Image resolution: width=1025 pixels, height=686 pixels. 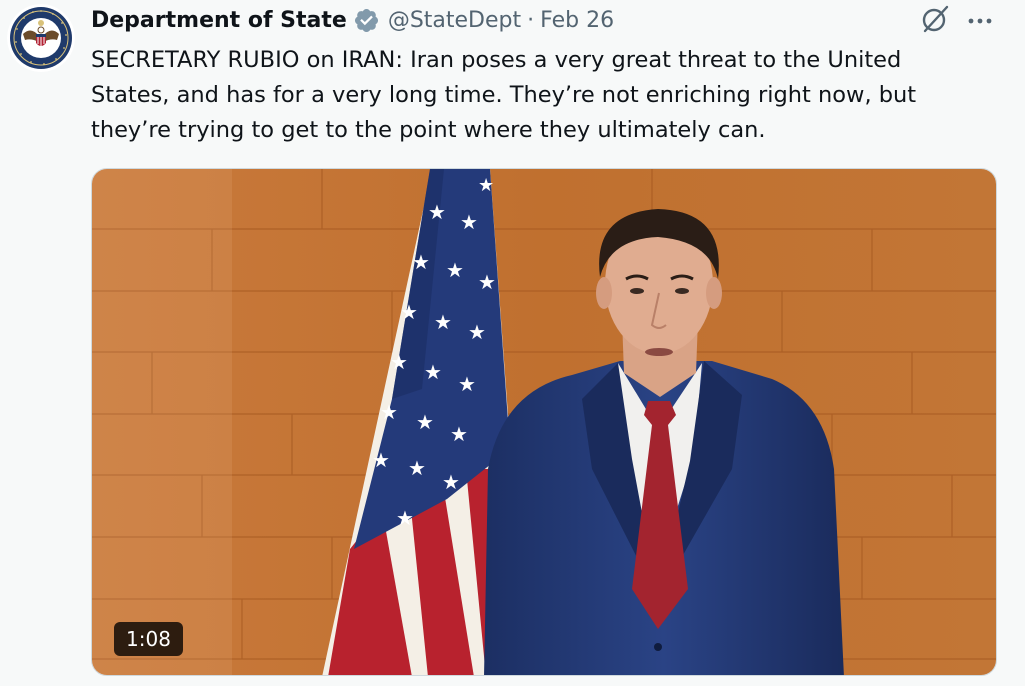 What do you see at coordinates (366, 20) in the screenshot?
I see `verified-badge-icon` at bounding box center [366, 20].